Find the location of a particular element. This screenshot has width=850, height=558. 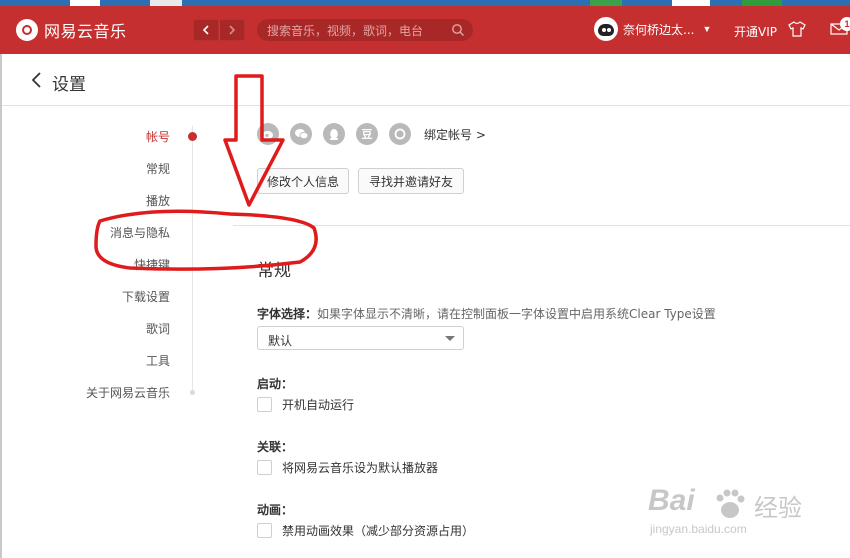

window-edge is located at coordinates (1, 306).